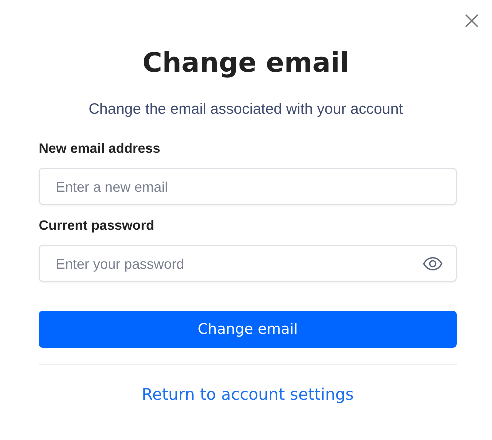 The image size is (492, 440). Describe the element at coordinates (100, 149) in the screenshot. I see `field-label: New email address` at that location.